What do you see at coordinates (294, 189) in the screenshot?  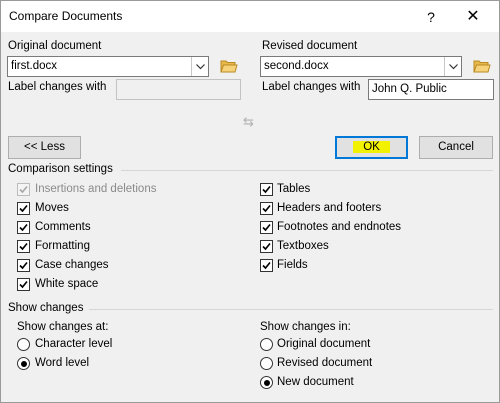 I see `tables-label: Tables` at bounding box center [294, 189].